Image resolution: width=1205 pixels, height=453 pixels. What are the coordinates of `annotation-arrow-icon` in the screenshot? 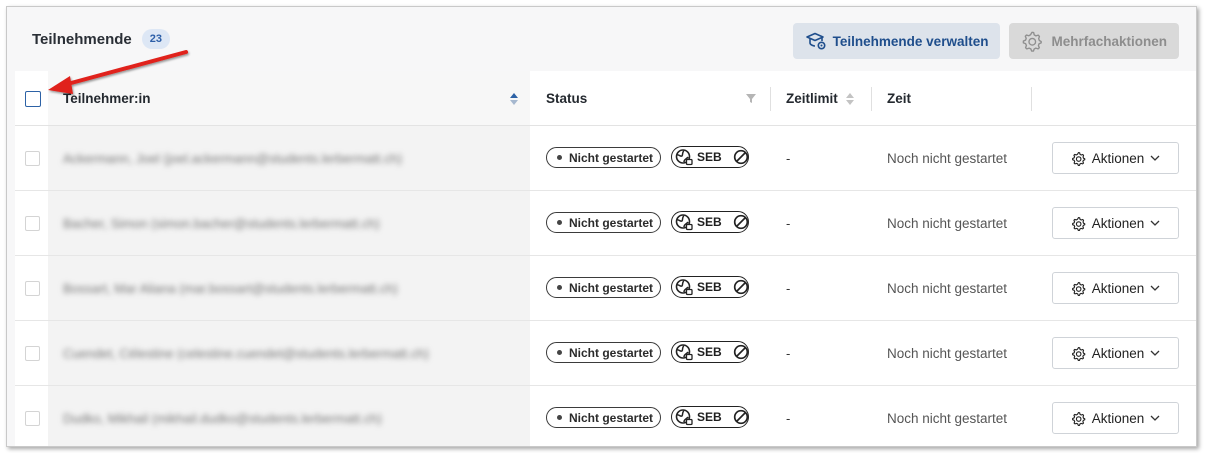 It's located at (118, 72).